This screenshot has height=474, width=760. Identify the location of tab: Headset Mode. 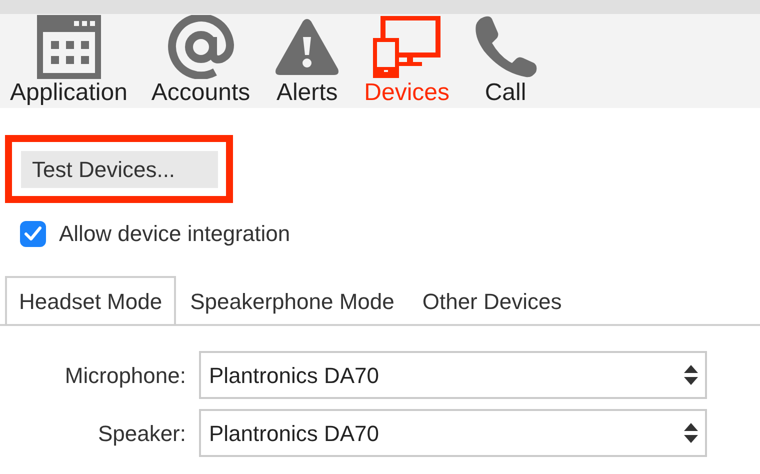
(90, 301).